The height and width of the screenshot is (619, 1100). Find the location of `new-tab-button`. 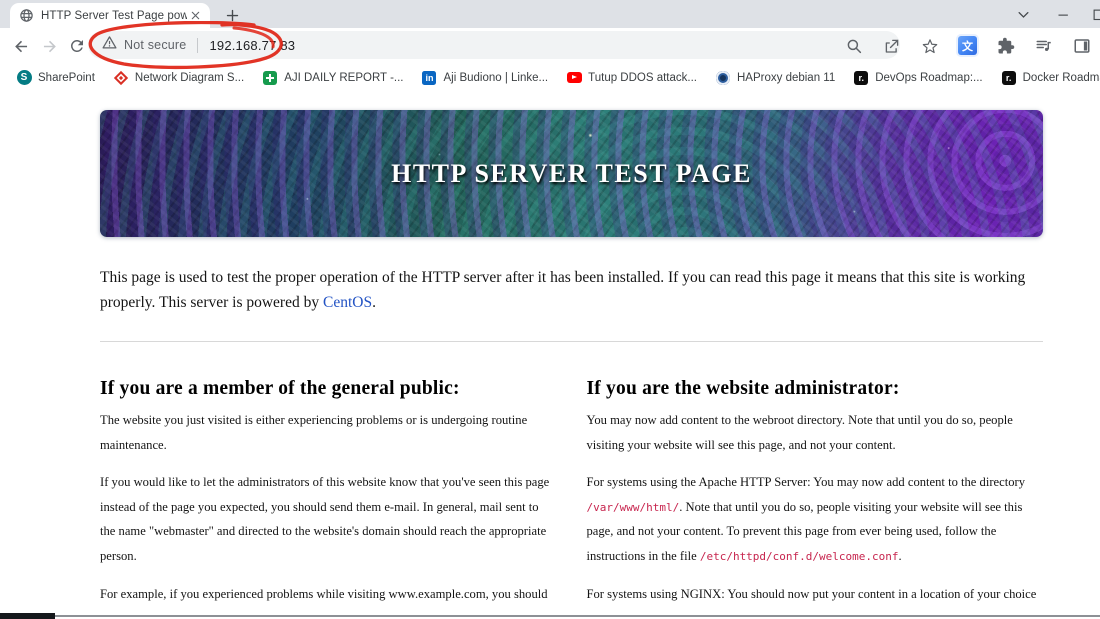

new-tab-button is located at coordinates (232, 15).